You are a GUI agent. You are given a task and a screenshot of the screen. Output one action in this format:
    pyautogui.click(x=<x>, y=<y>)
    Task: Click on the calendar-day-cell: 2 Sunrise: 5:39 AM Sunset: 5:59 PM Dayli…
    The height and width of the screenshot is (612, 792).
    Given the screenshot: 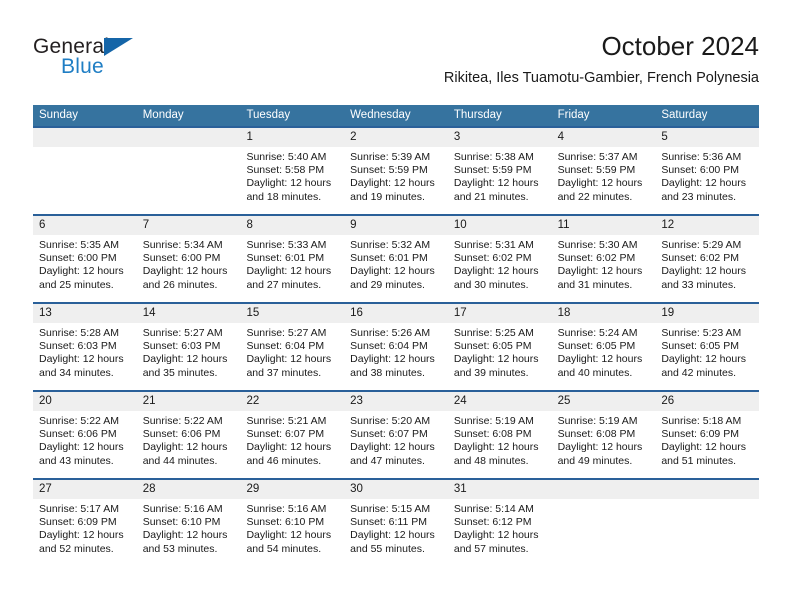 What is the action you would take?
    pyautogui.click(x=396, y=171)
    